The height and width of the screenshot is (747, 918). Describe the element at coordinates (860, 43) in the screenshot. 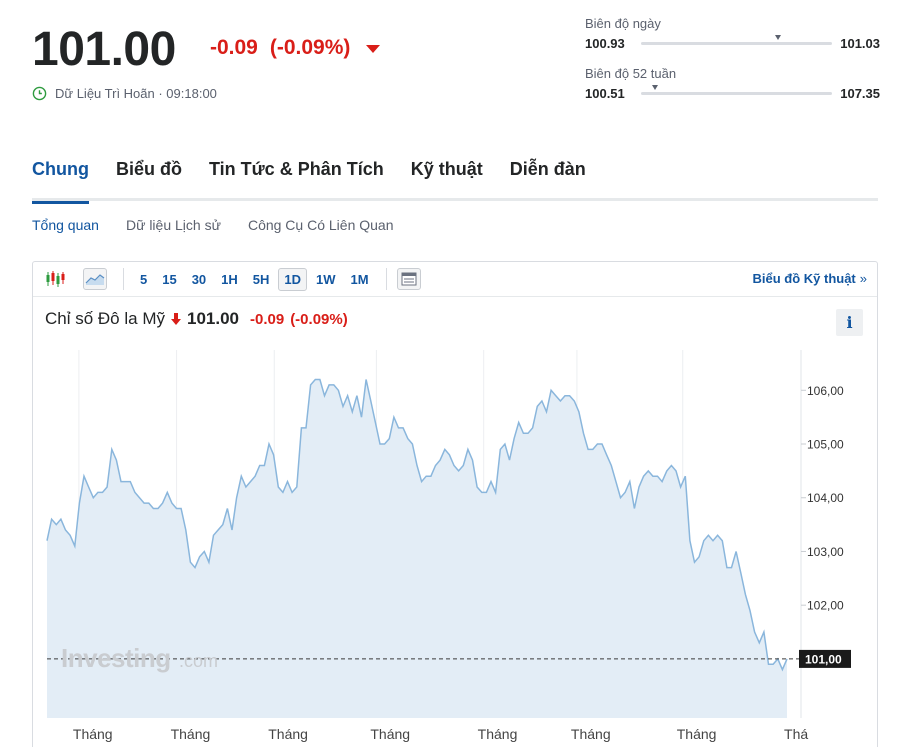

I see `day-range-high: 101.03` at that location.